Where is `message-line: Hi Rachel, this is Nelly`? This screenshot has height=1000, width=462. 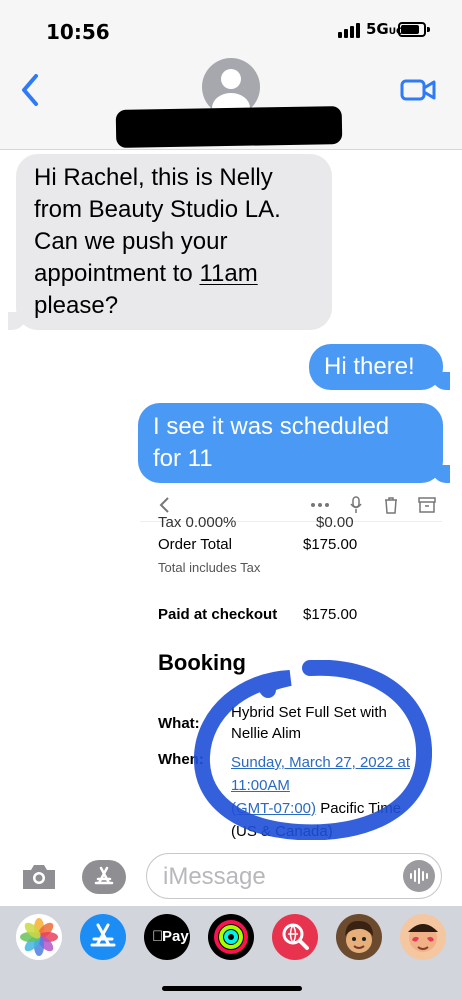
message-line: Hi Rachel, this is Nelly is located at coordinates (153, 177).